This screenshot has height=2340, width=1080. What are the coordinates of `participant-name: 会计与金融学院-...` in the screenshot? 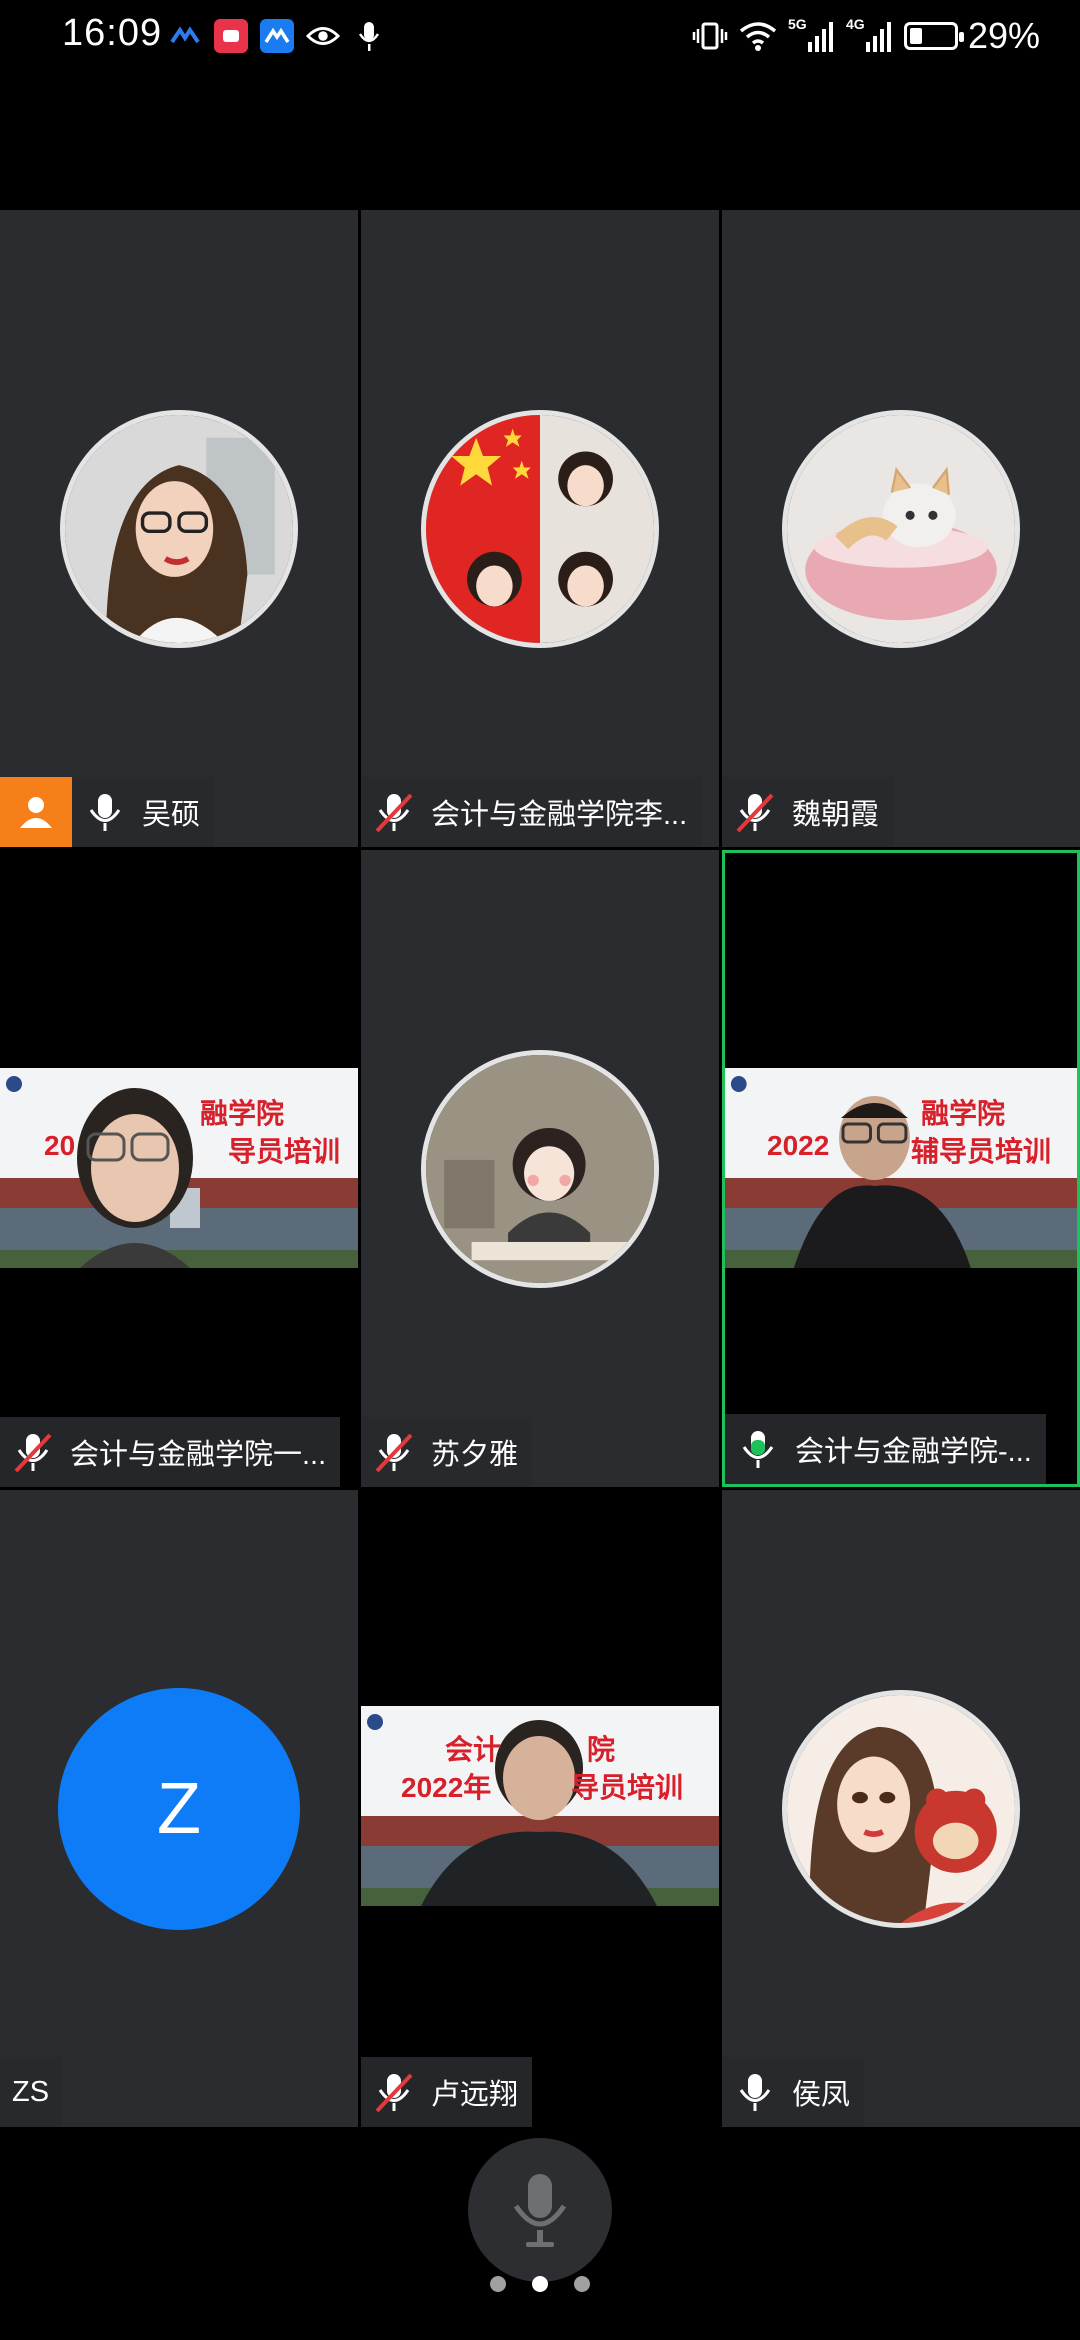 It's located at (913, 1452).